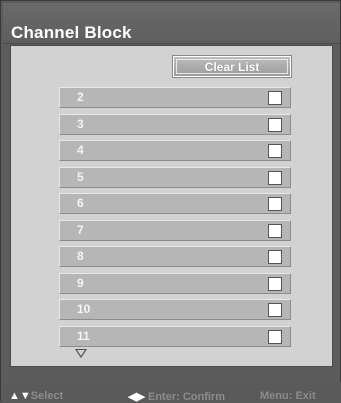  I want to click on channel-row: 4, so click(175, 150).